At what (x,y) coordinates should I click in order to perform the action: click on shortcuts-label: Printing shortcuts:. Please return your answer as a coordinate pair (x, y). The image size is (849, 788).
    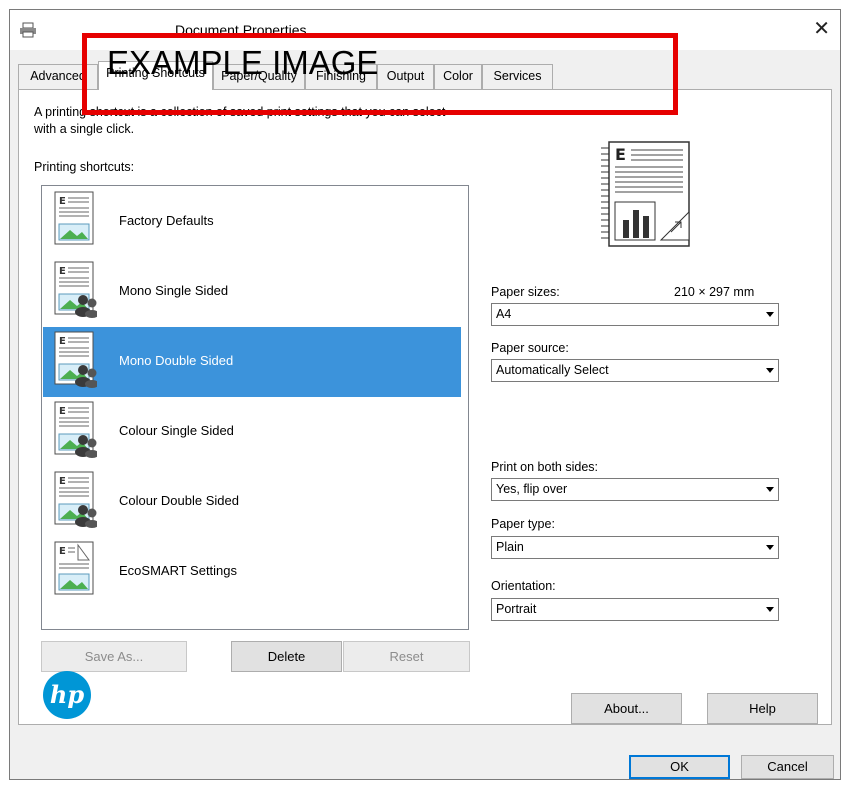
    Looking at the image, I should click on (84, 167).